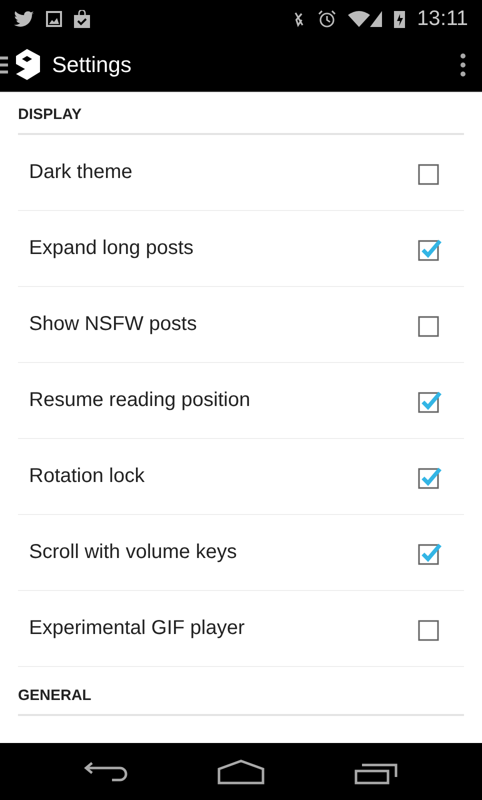  Describe the element at coordinates (50, 115) in the screenshot. I see `section-header: DISPLAY` at that location.